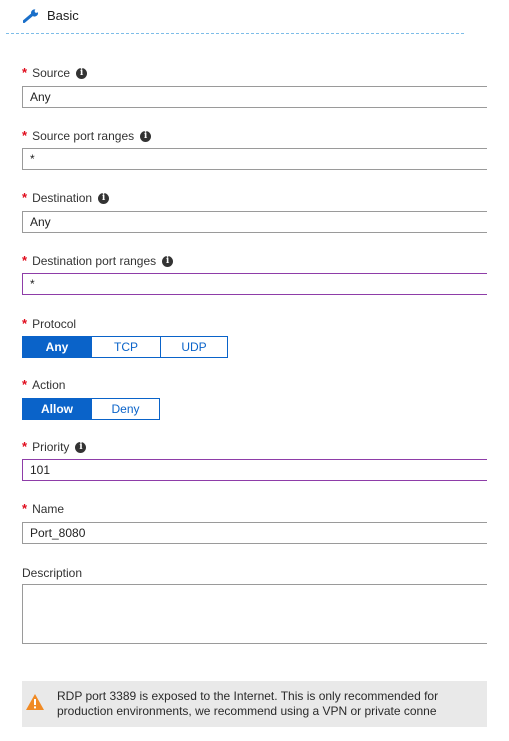 This screenshot has width=509, height=741. I want to click on warning-triangle-icon, so click(39, 704).